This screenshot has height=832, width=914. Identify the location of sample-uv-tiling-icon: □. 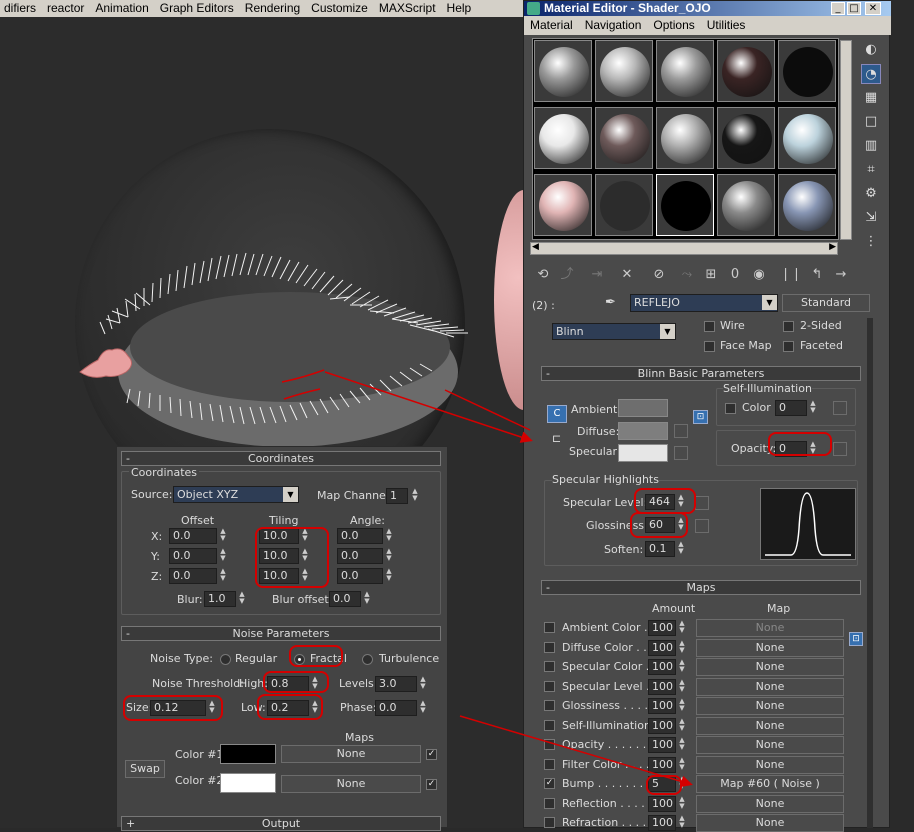
(871, 122).